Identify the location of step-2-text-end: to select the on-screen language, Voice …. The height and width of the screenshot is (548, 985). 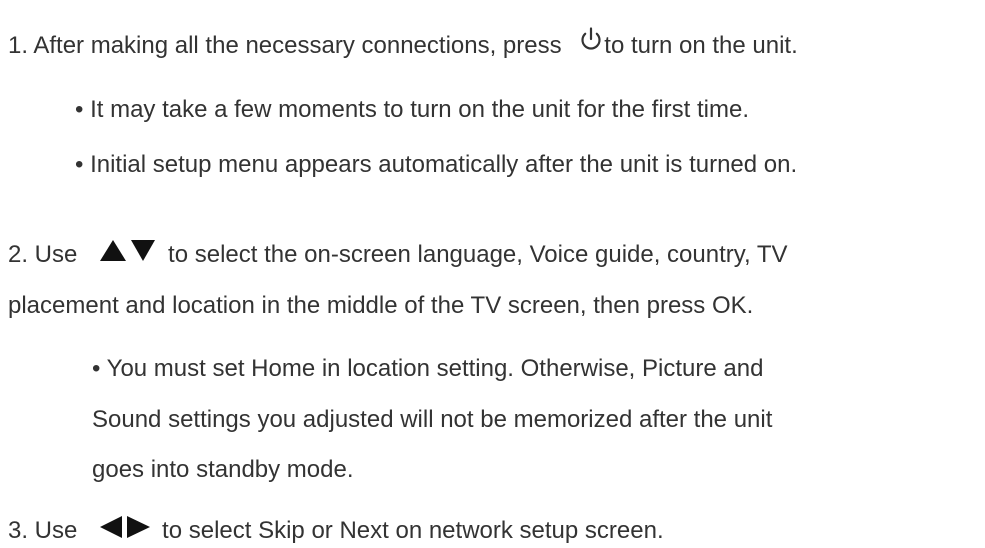
(478, 254).